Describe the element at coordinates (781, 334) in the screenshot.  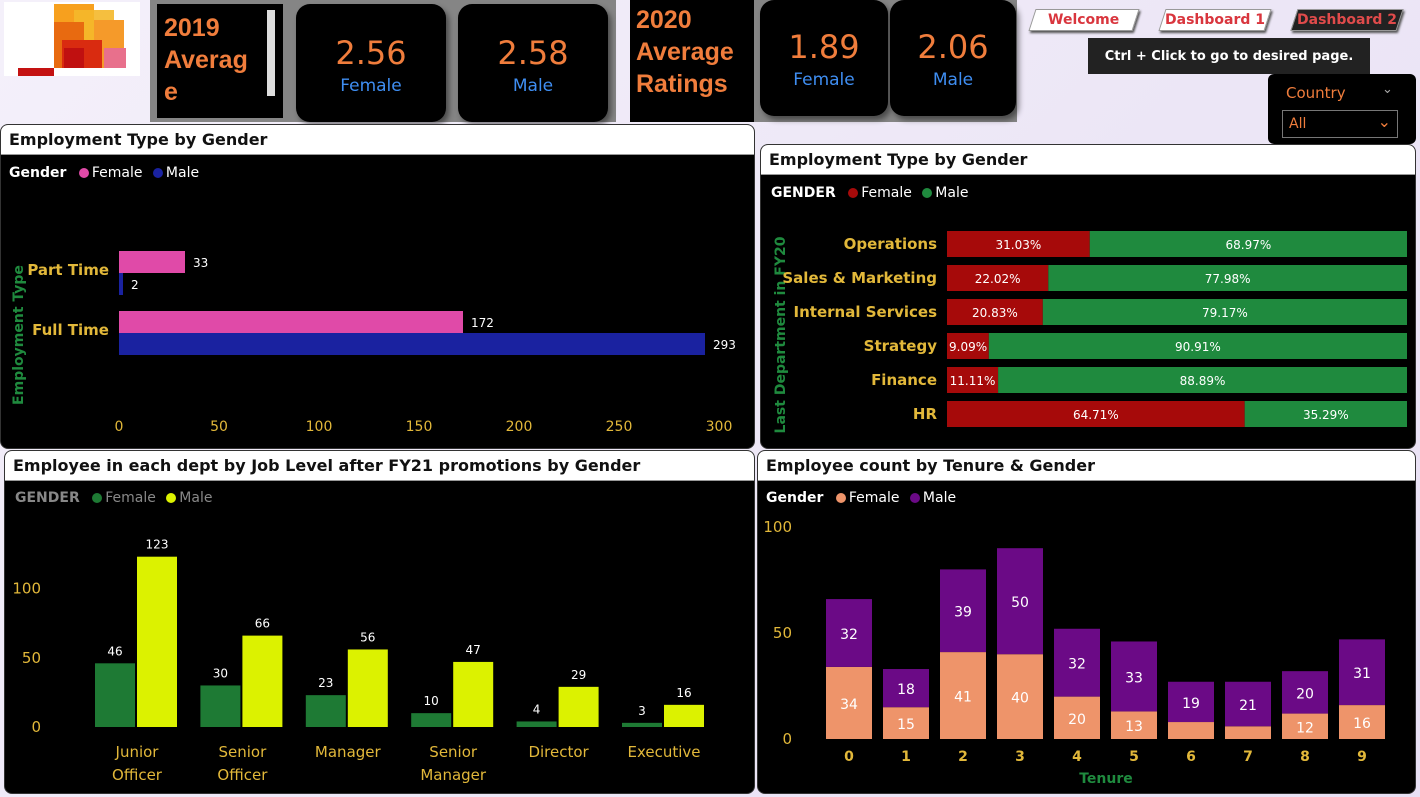
I see `y-axis-title: Last Department in FY20` at that location.